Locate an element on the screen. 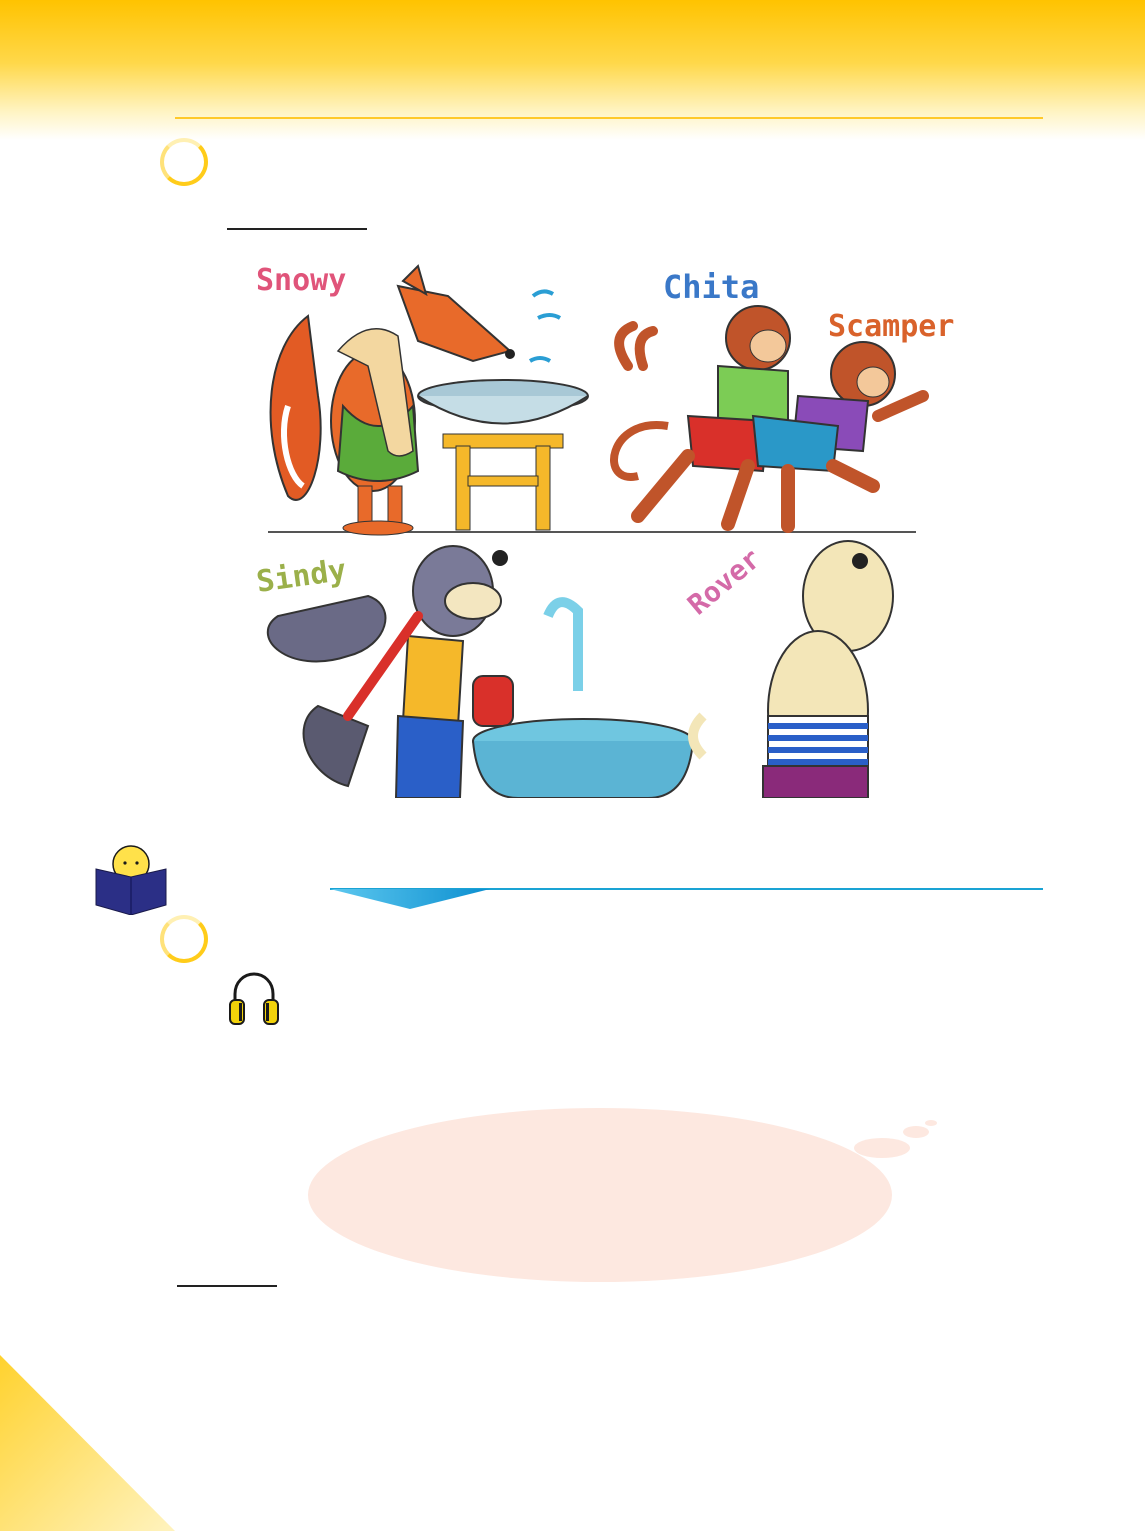  page-header-band is located at coordinates (572, 70).